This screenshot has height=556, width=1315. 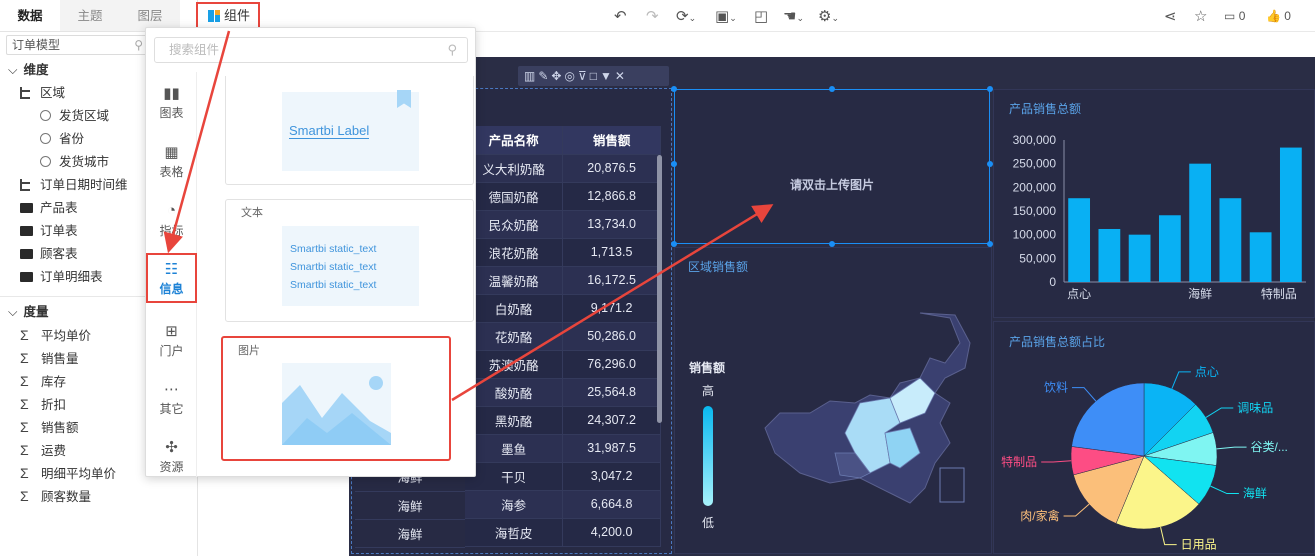 I want to click on table-row: 干贝 3,047.2, so click(x=563, y=476).